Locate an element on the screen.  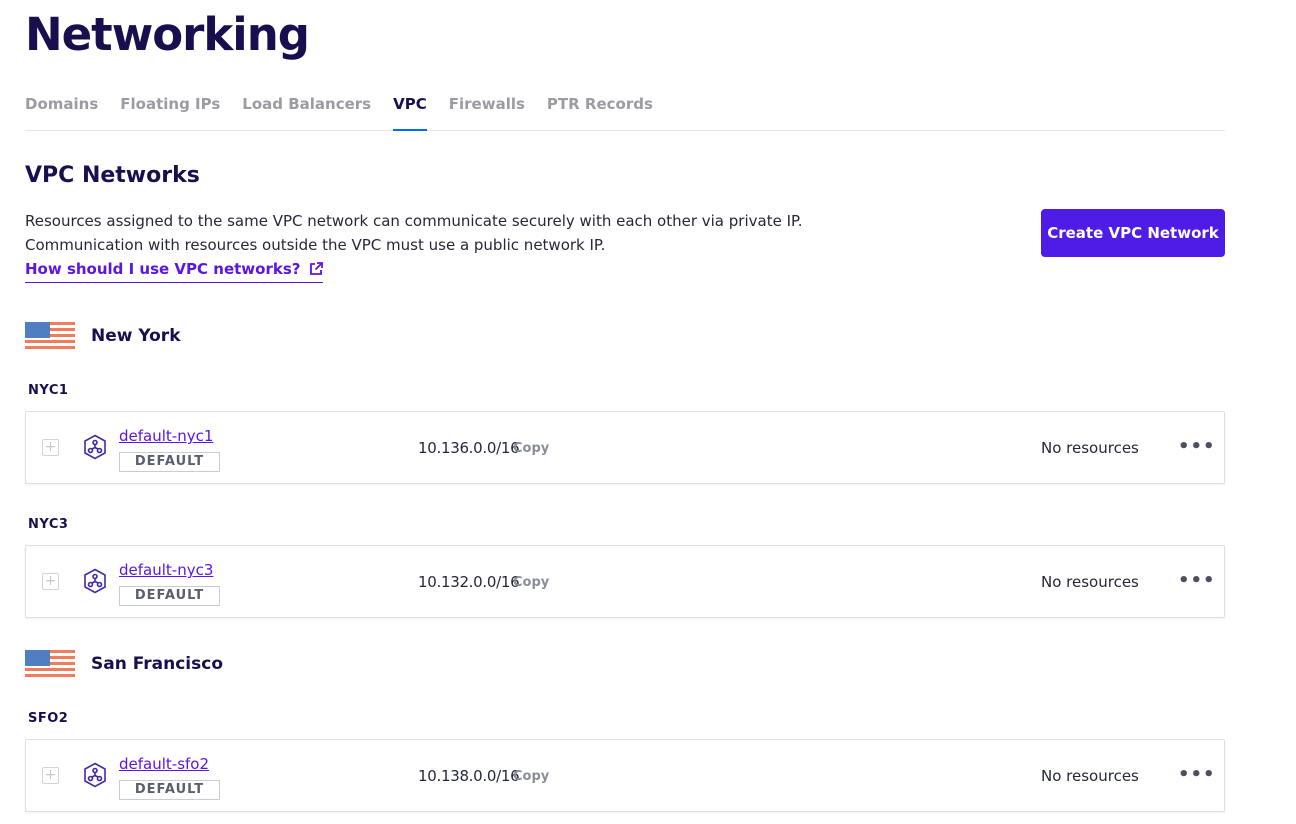
region-san-francisco: San Francisco is located at coordinates (124, 664).